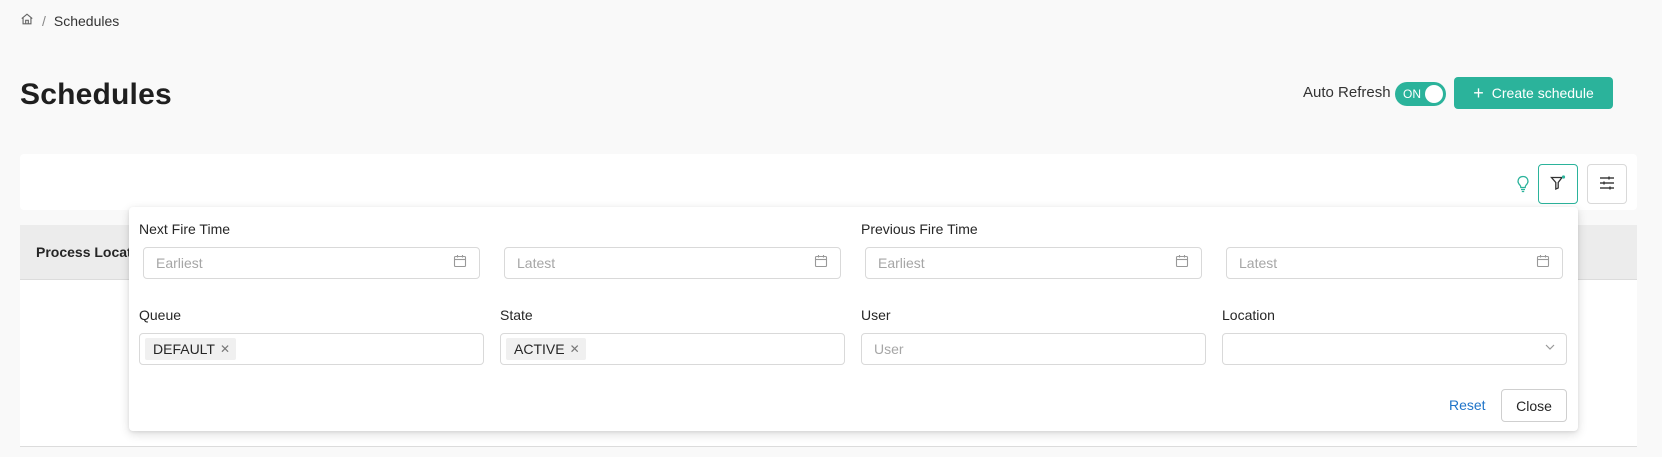 The height and width of the screenshot is (457, 1662). Describe the element at coordinates (1534, 405) in the screenshot. I see `close-button: Close` at that location.